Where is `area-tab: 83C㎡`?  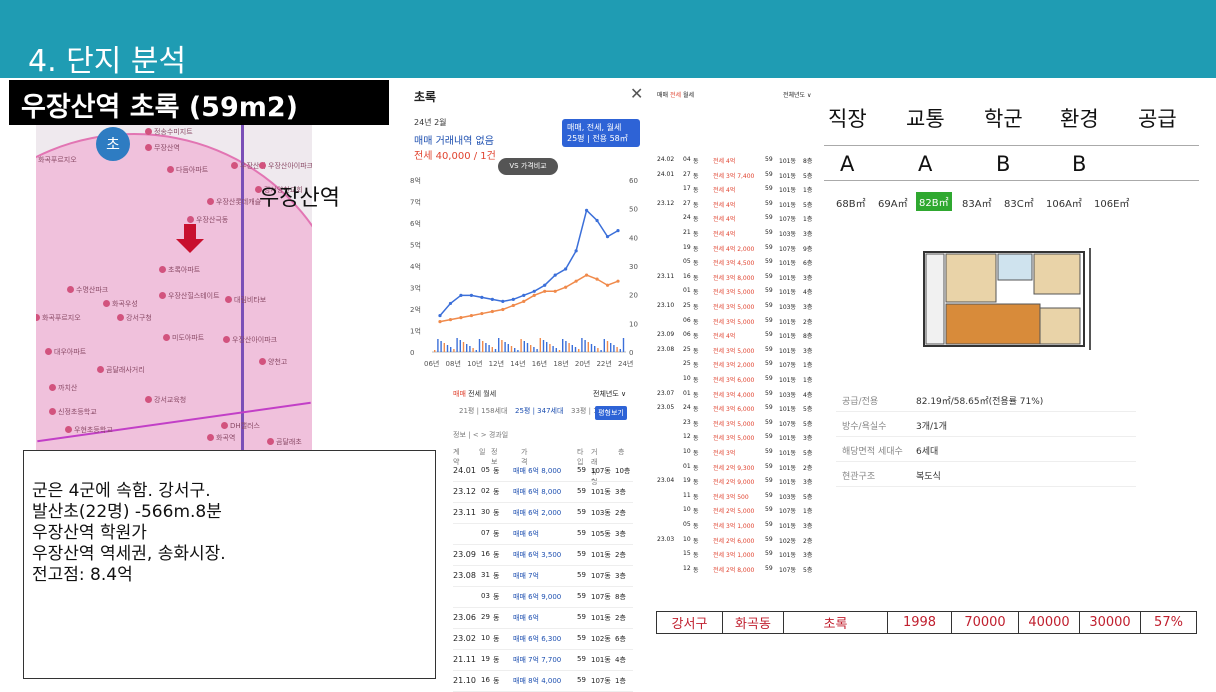 area-tab: 83C㎡ is located at coordinates (1019, 202).